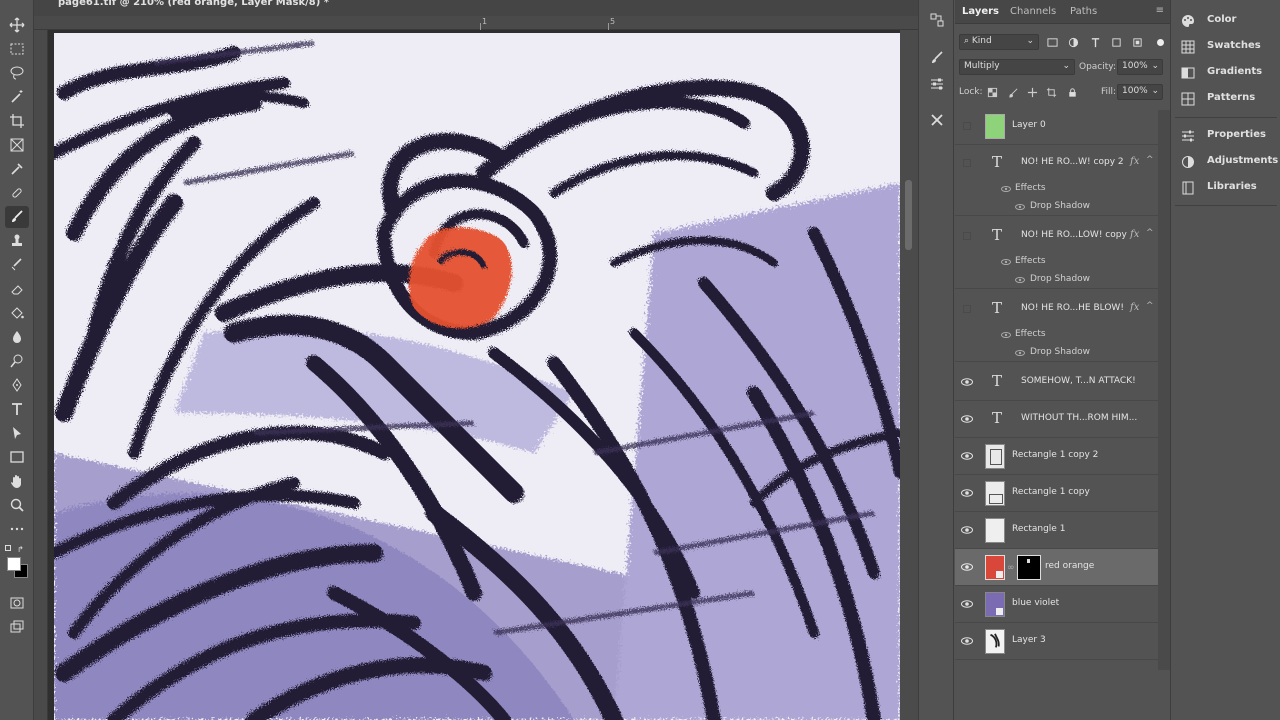 The image size is (1280, 720). What do you see at coordinates (1056, 309) in the screenshot?
I see `layer-row-text-blow: T NO! HE RO...HE BLOW! fx ^` at bounding box center [1056, 309].